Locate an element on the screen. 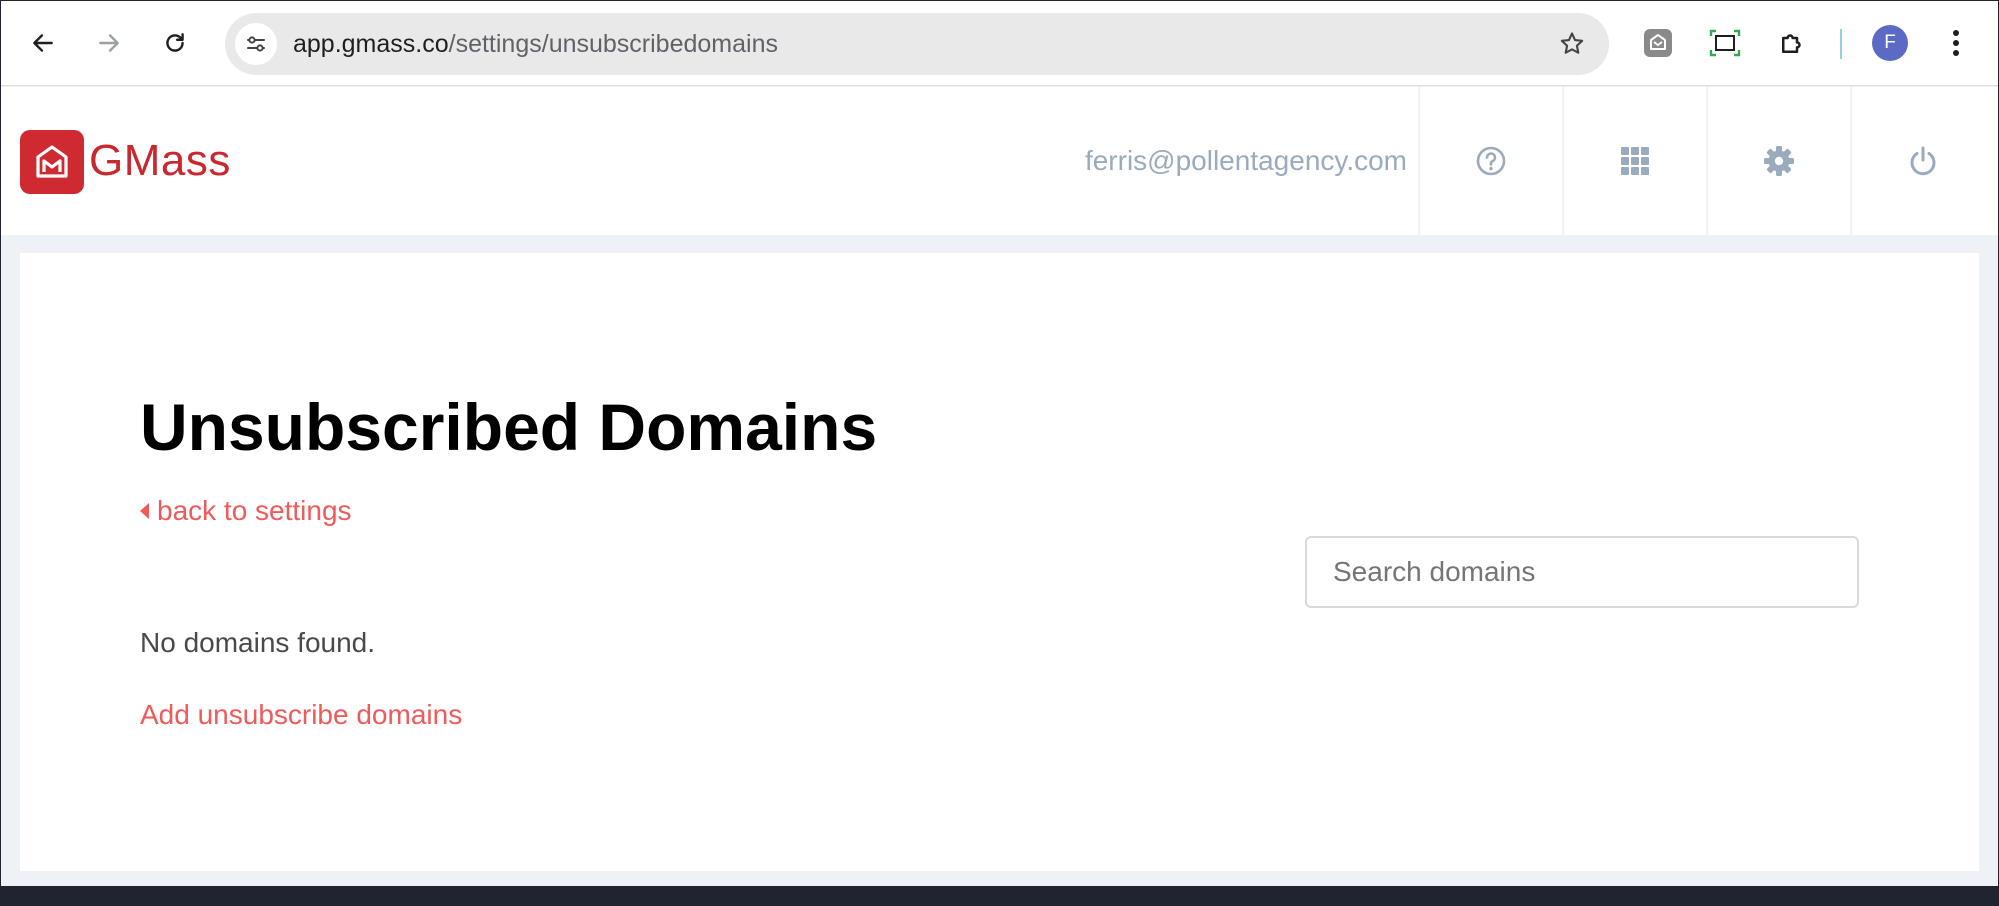 The image size is (1999, 906). url-text: app.gmass.co/settings/unsubscribedomains is located at coordinates (535, 44).